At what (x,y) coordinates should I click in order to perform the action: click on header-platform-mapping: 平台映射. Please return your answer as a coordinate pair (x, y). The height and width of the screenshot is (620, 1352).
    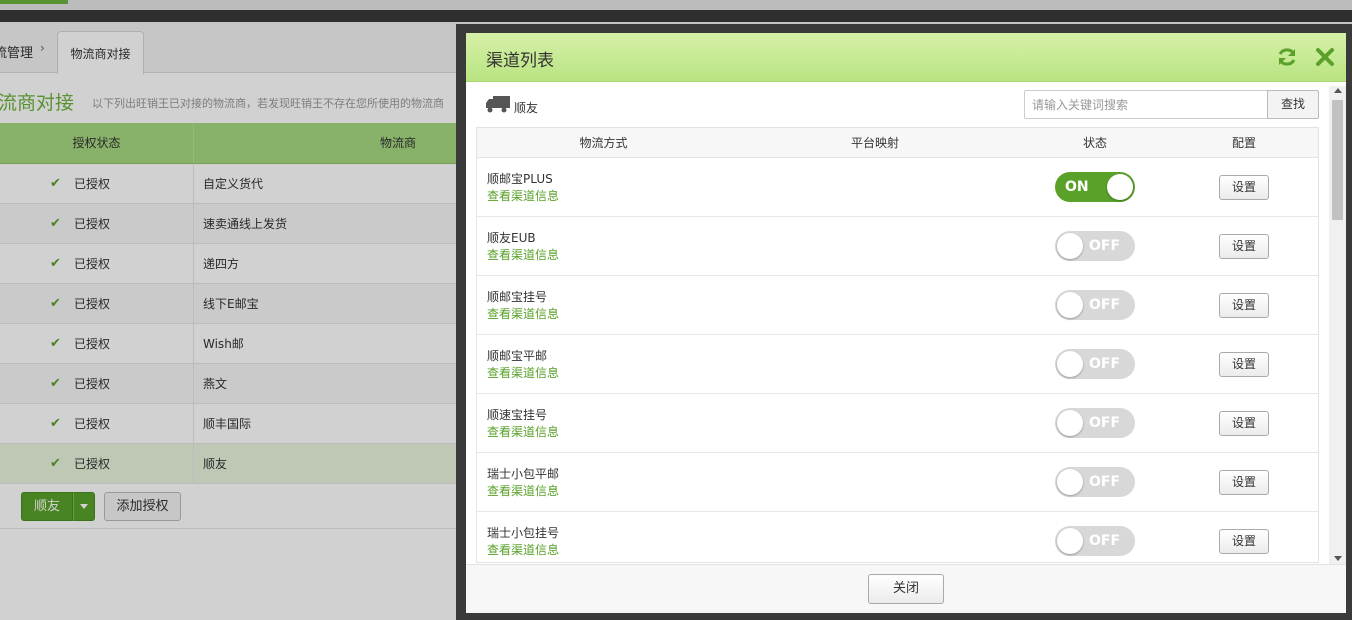
    Looking at the image, I should click on (874, 143).